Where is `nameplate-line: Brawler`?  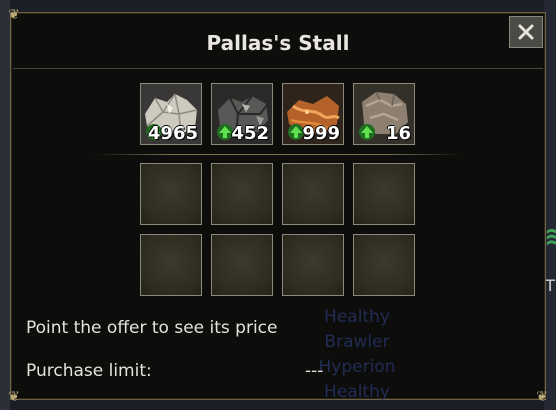 nameplate-line: Brawler is located at coordinates (357, 342).